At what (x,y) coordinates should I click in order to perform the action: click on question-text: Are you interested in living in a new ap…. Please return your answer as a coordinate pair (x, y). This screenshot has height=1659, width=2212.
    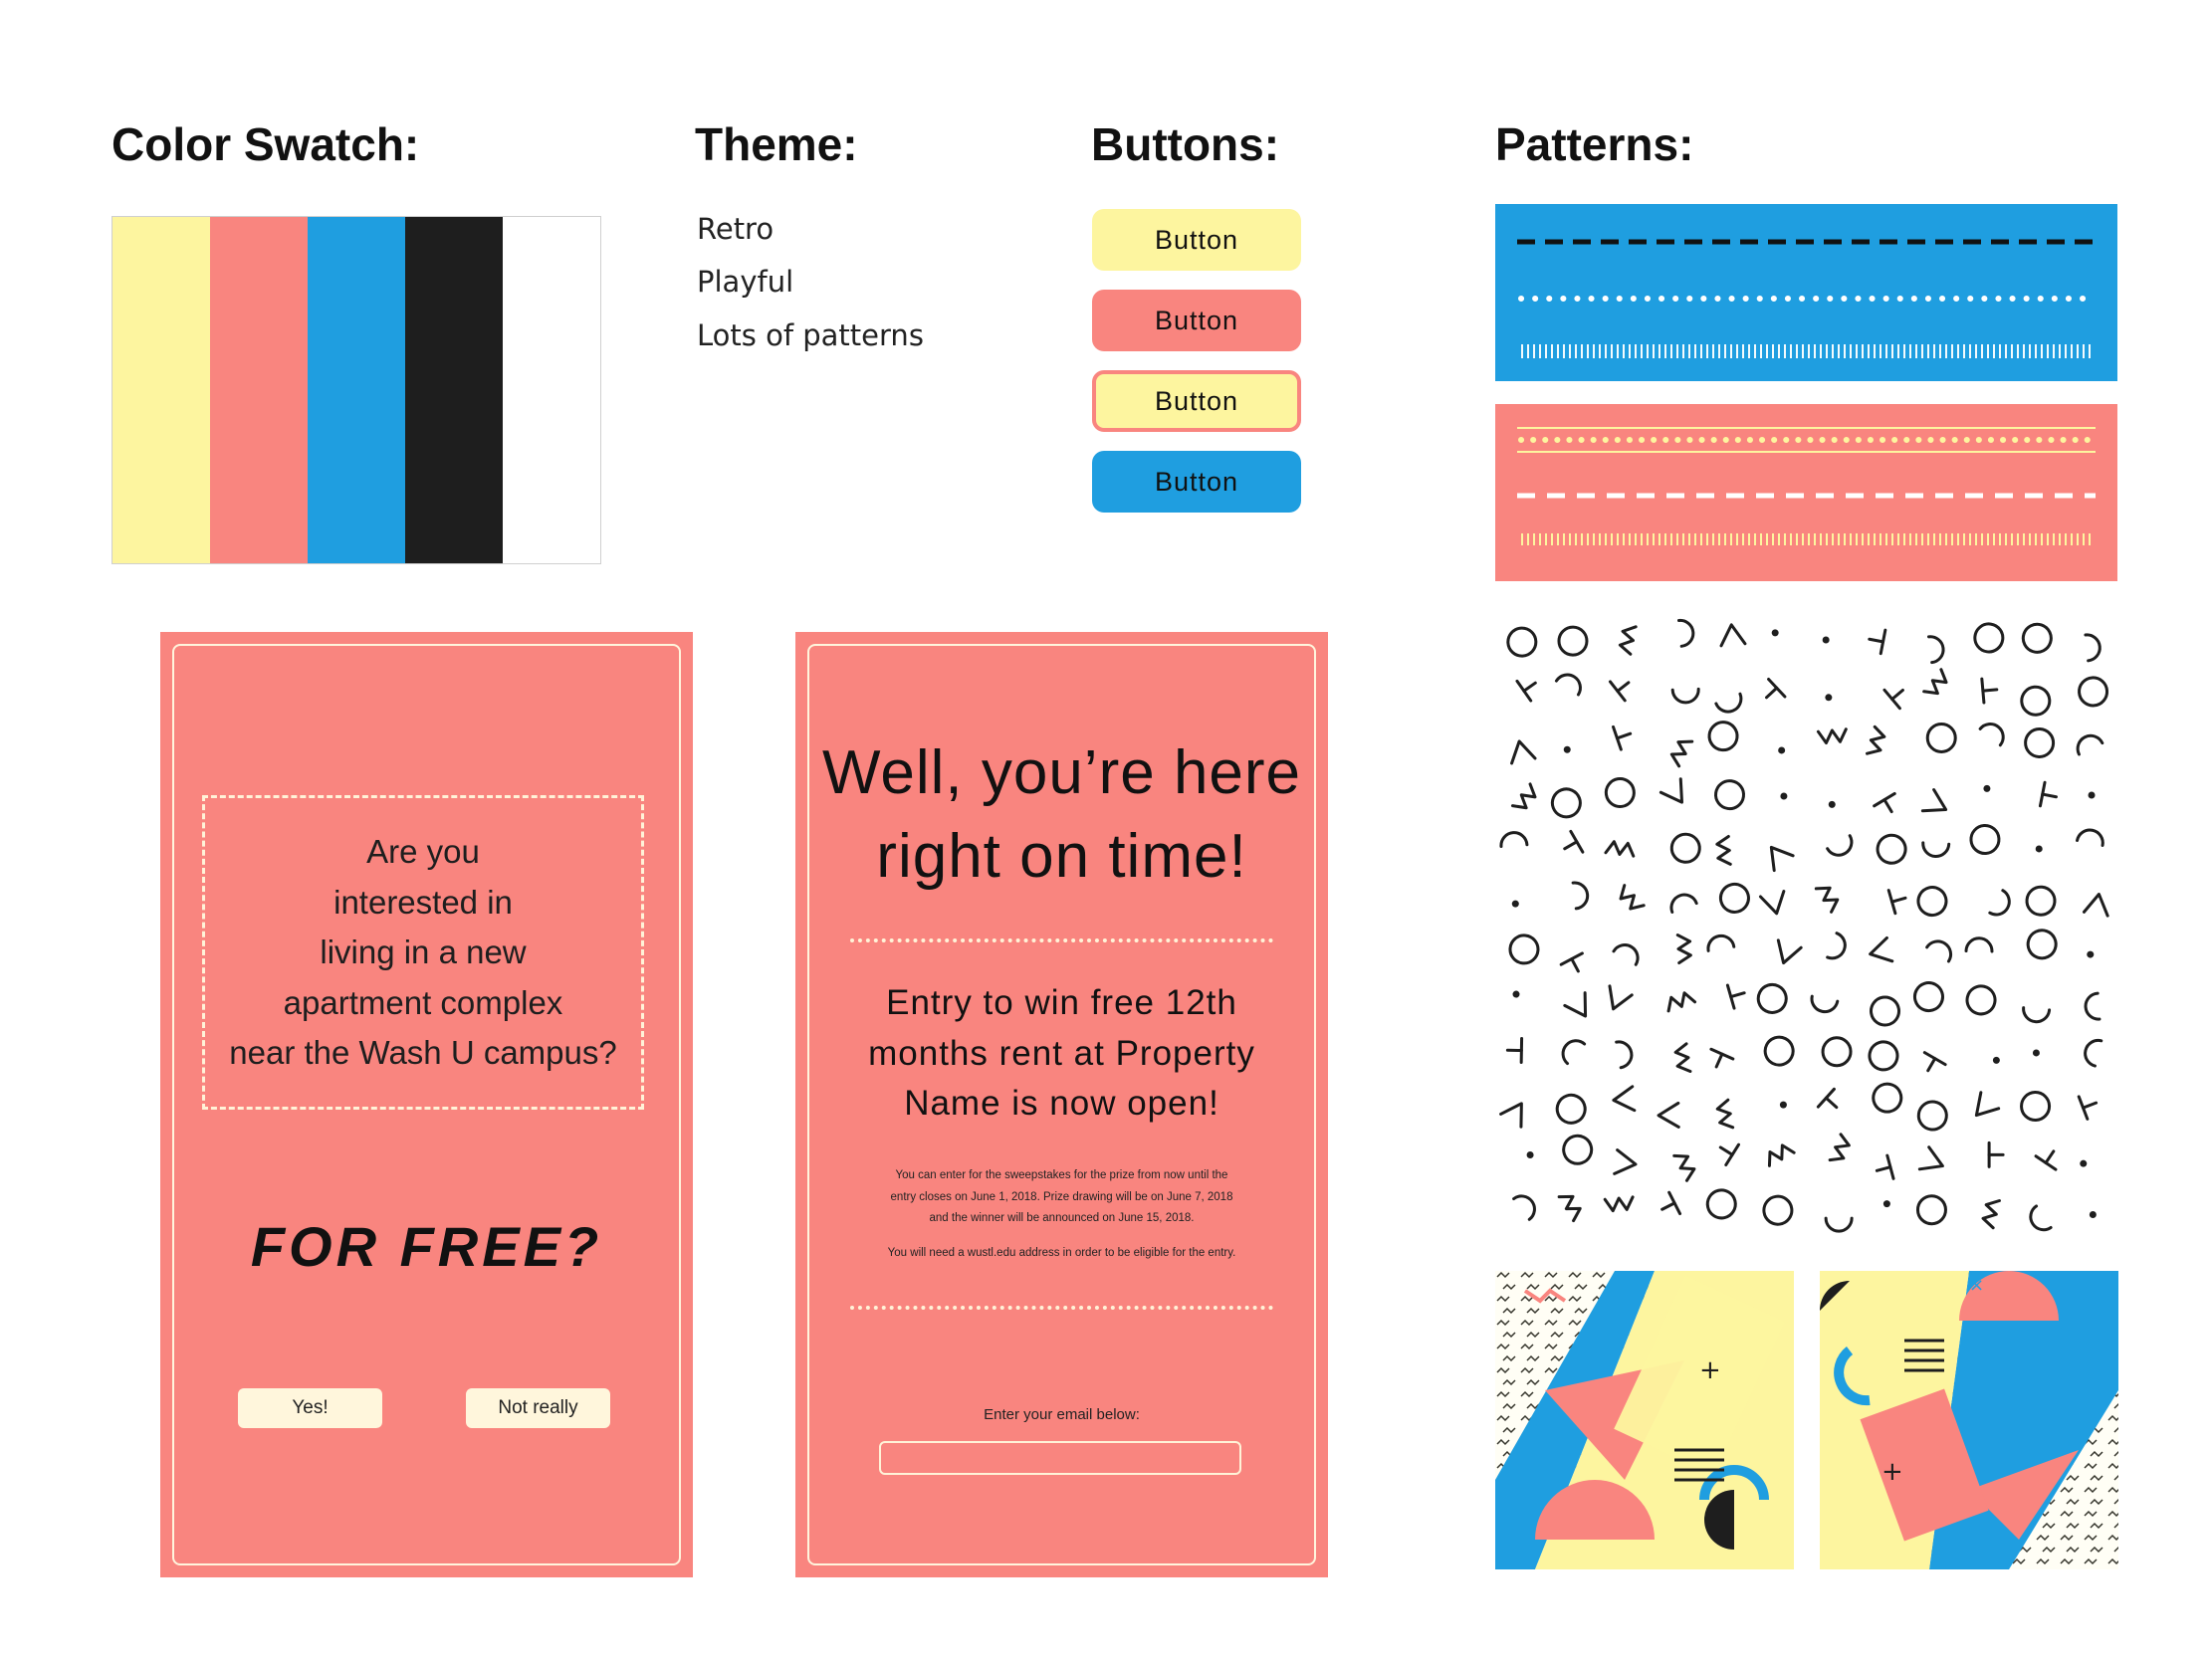
    Looking at the image, I should click on (423, 953).